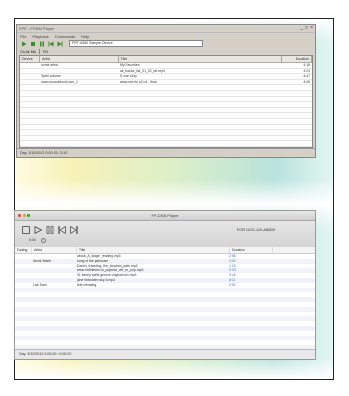  What do you see at coordinates (165, 215) in the screenshot?
I see `window-title: FP-DSB Player` at bounding box center [165, 215].